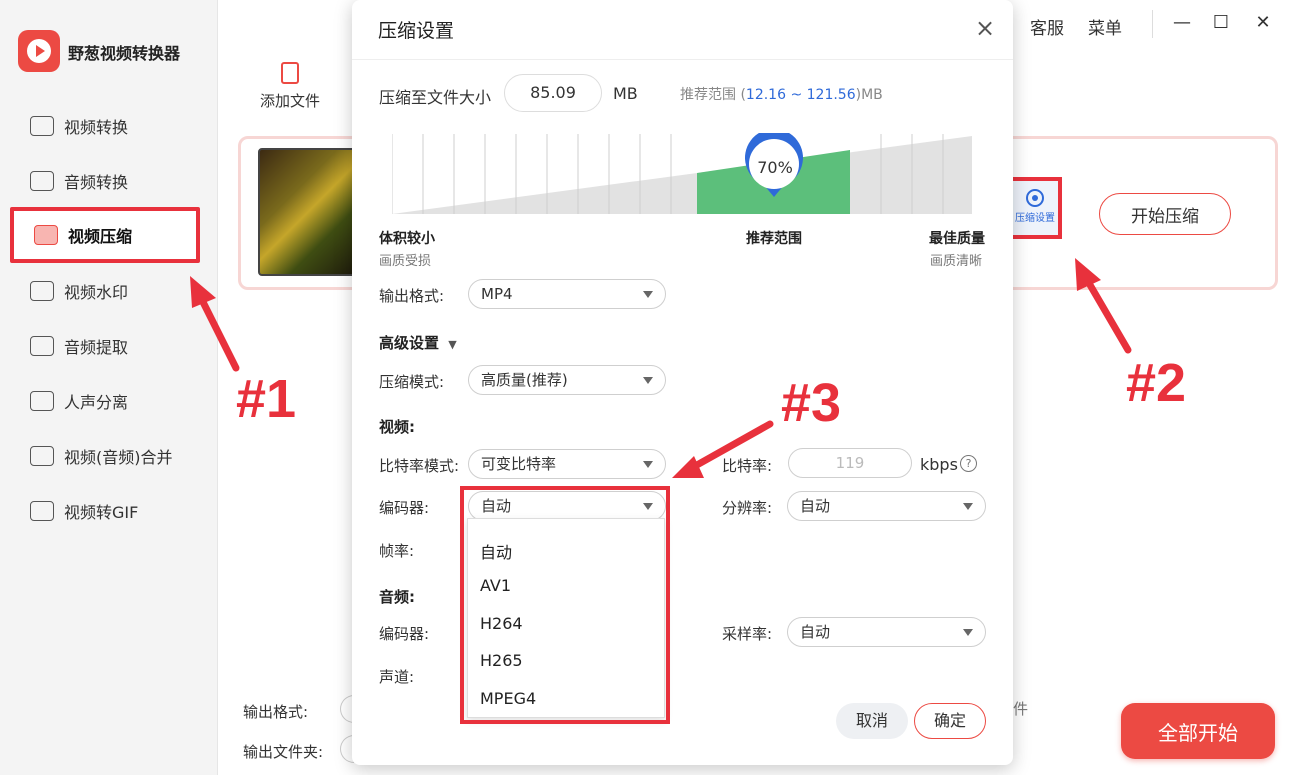 This screenshot has width=1291, height=775. I want to click on range-prefix: 推荐范围 (, so click(713, 95).